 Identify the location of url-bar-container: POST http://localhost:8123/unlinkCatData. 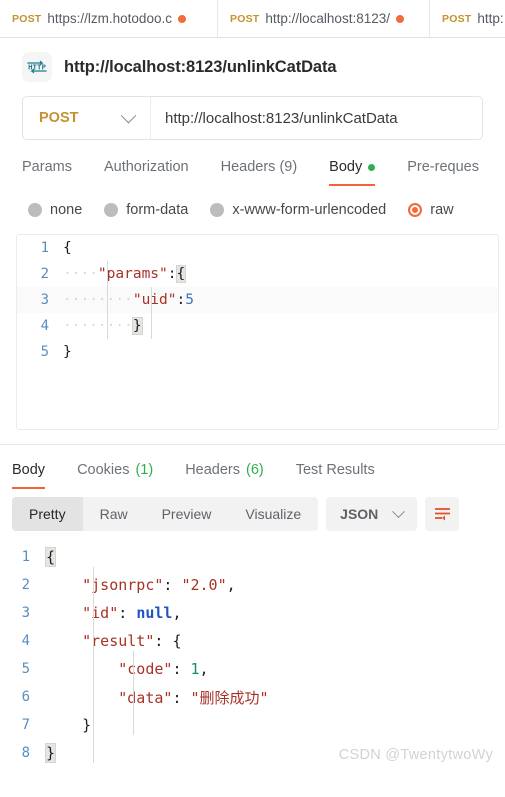
(252, 118).